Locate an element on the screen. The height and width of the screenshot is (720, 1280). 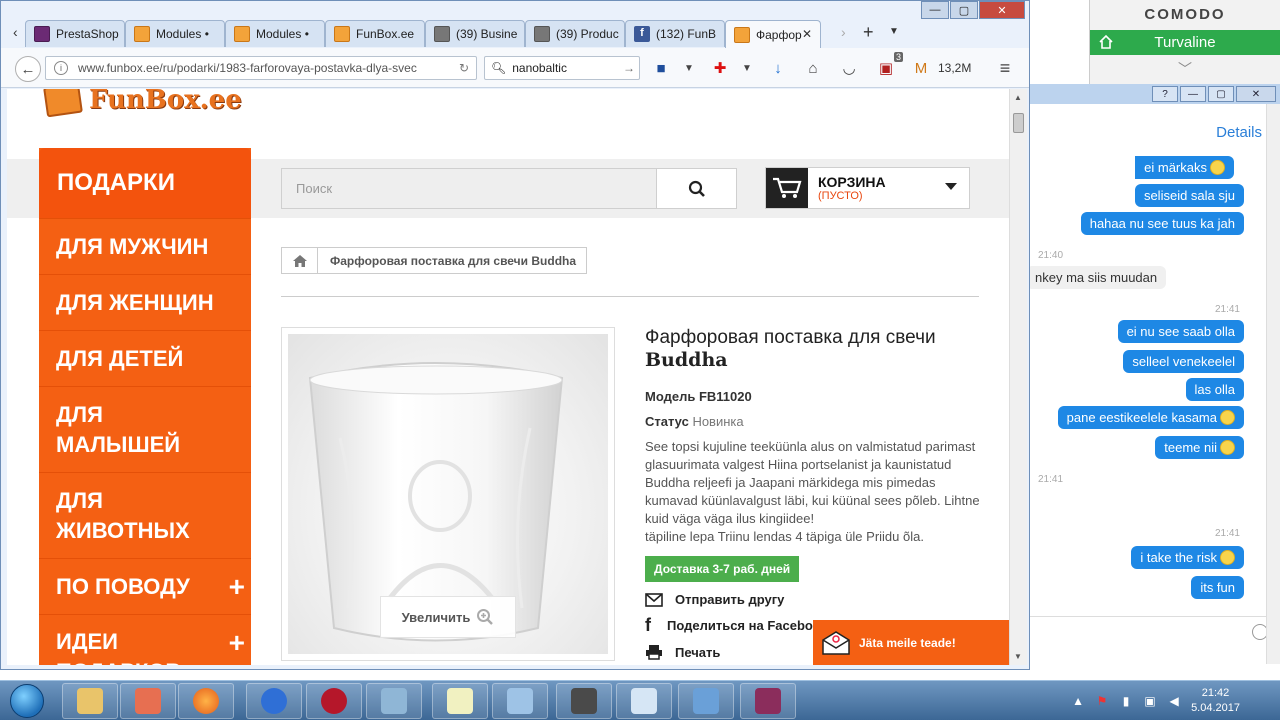
menu-item-kids: ДЛЯ ДЕТЕЙ is located at coordinates (145, 358).